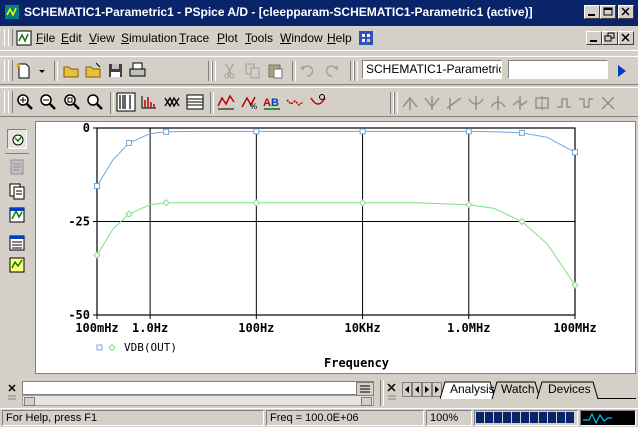 The image size is (638, 427). I want to click on x-tick-label: 100mHz, so click(96, 328).